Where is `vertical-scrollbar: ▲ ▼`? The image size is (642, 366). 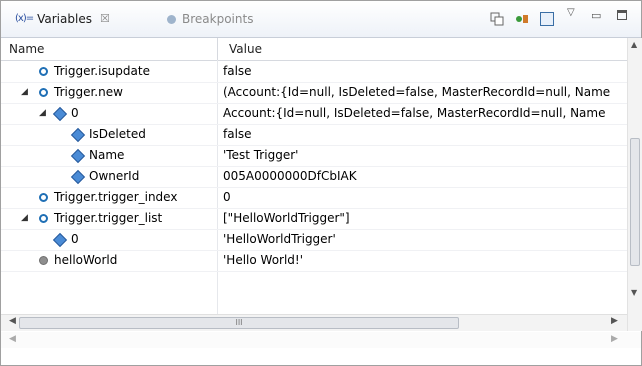 vertical-scrollbar: ▲ ▼ is located at coordinates (634, 184).